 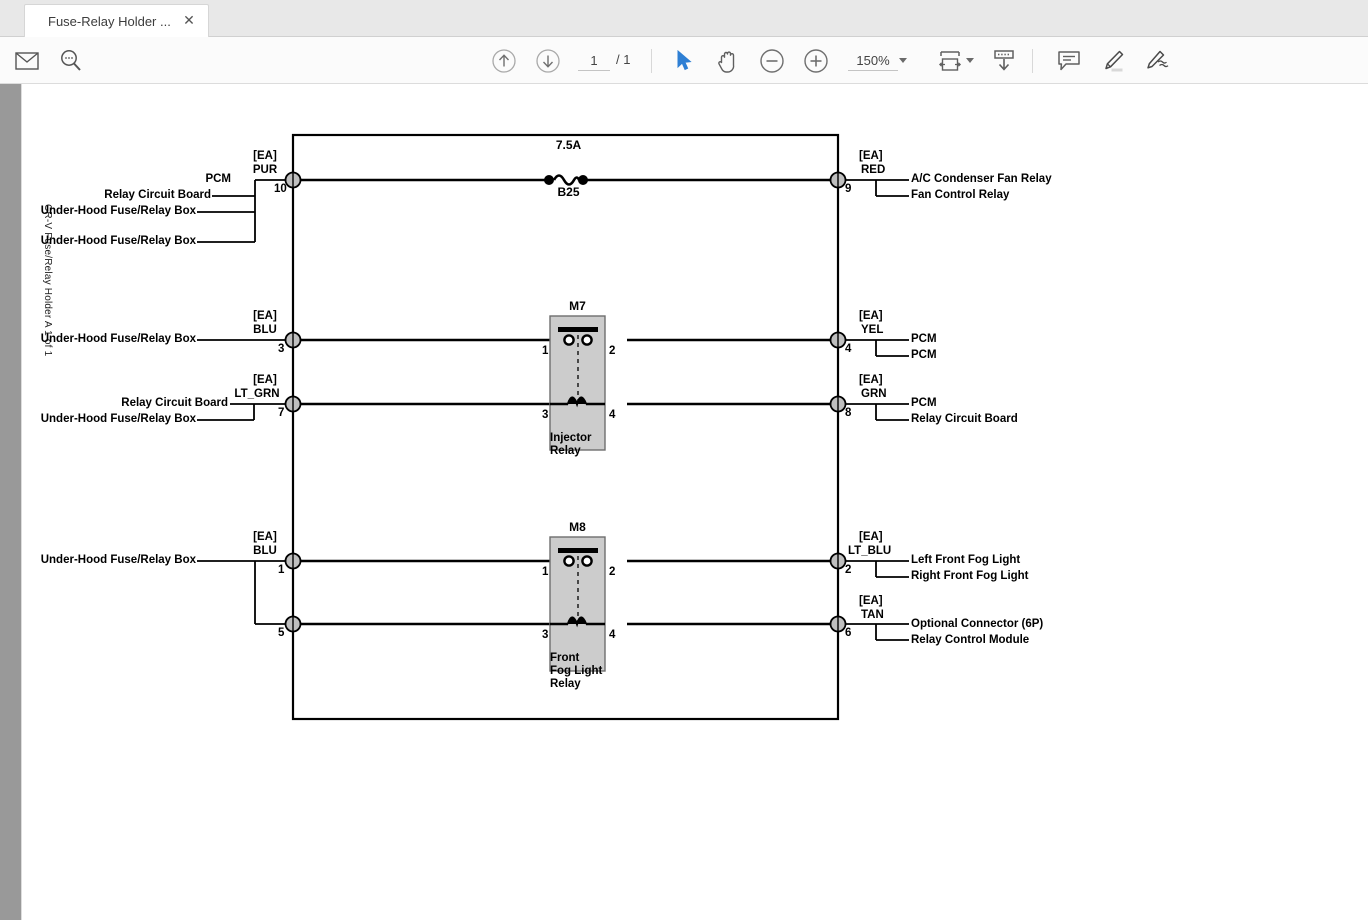 What do you see at coordinates (265, 330) in the screenshot?
I see `wire-color-pin3: BLU` at bounding box center [265, 330].